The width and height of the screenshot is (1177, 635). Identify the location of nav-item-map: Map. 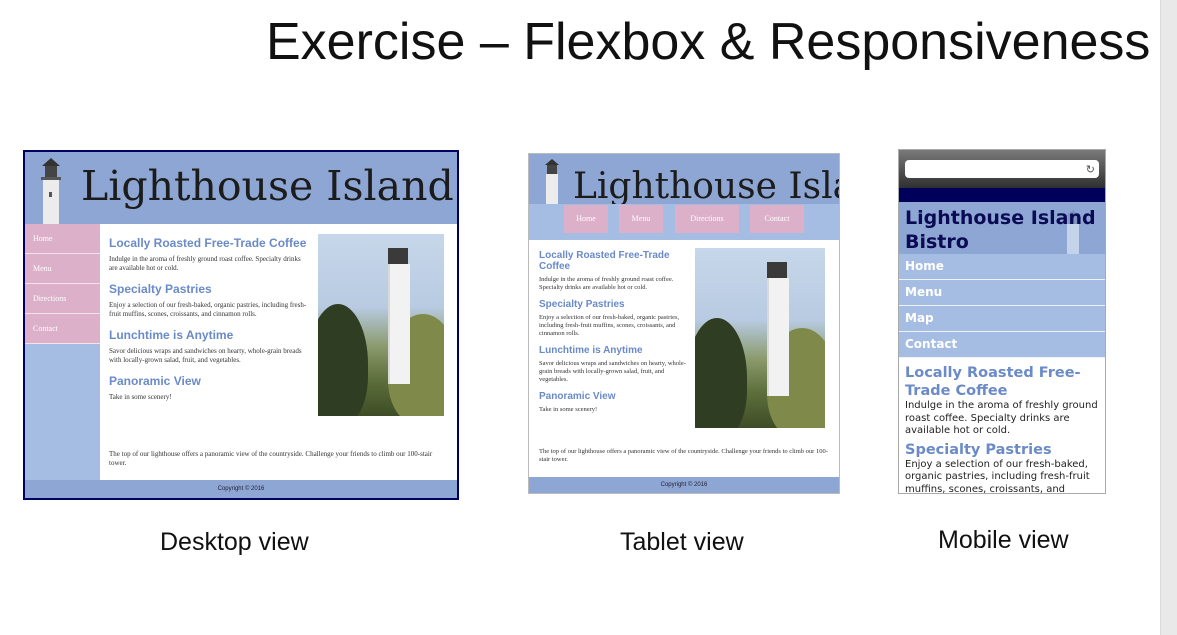
(1002, 319).